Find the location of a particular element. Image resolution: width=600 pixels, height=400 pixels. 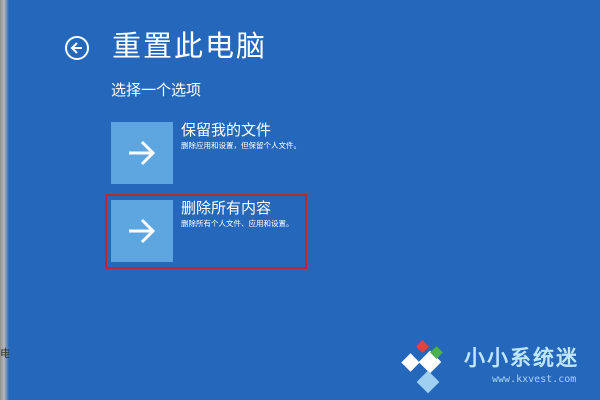

watermark-text: 小小系统迷 is located at coordinates (521, 358).